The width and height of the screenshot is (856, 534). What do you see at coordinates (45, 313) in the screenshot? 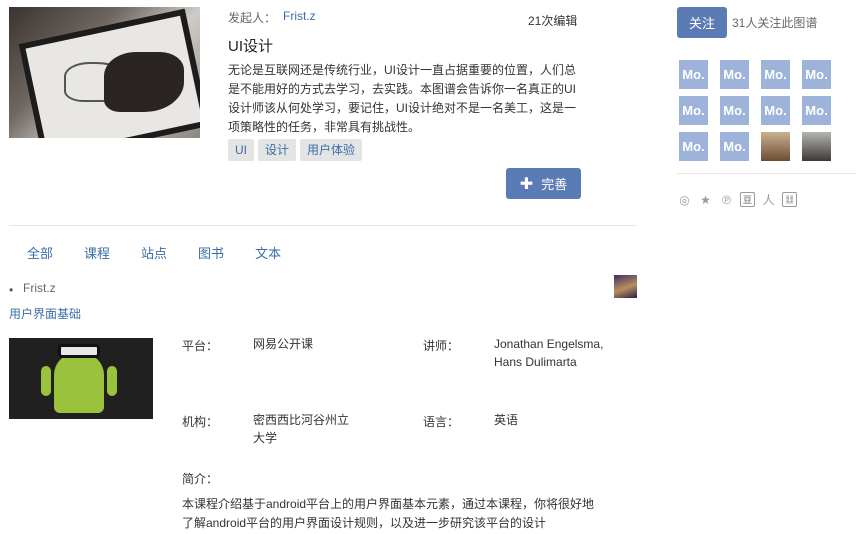
I see `course-title-link: 用户界面基础` at bounding box center [45, 313].